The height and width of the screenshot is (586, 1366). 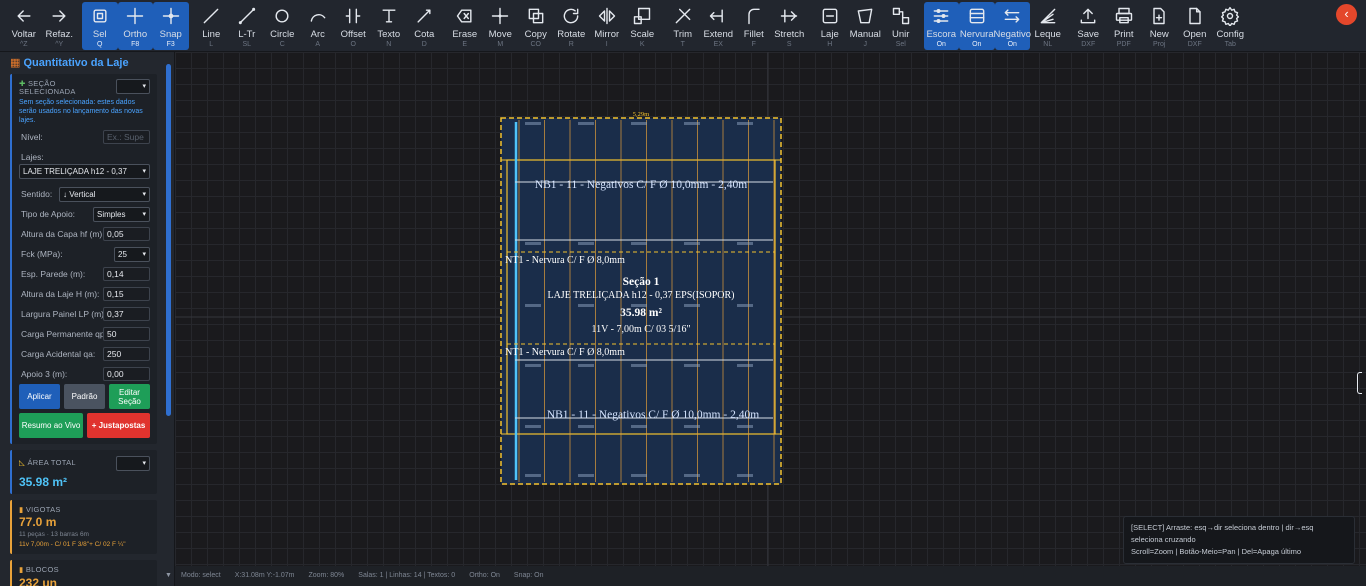 What do you see at coordinates (21, 569) in the screenshot?
I see `block-icon: ▮` at bounding box center [21, 569].